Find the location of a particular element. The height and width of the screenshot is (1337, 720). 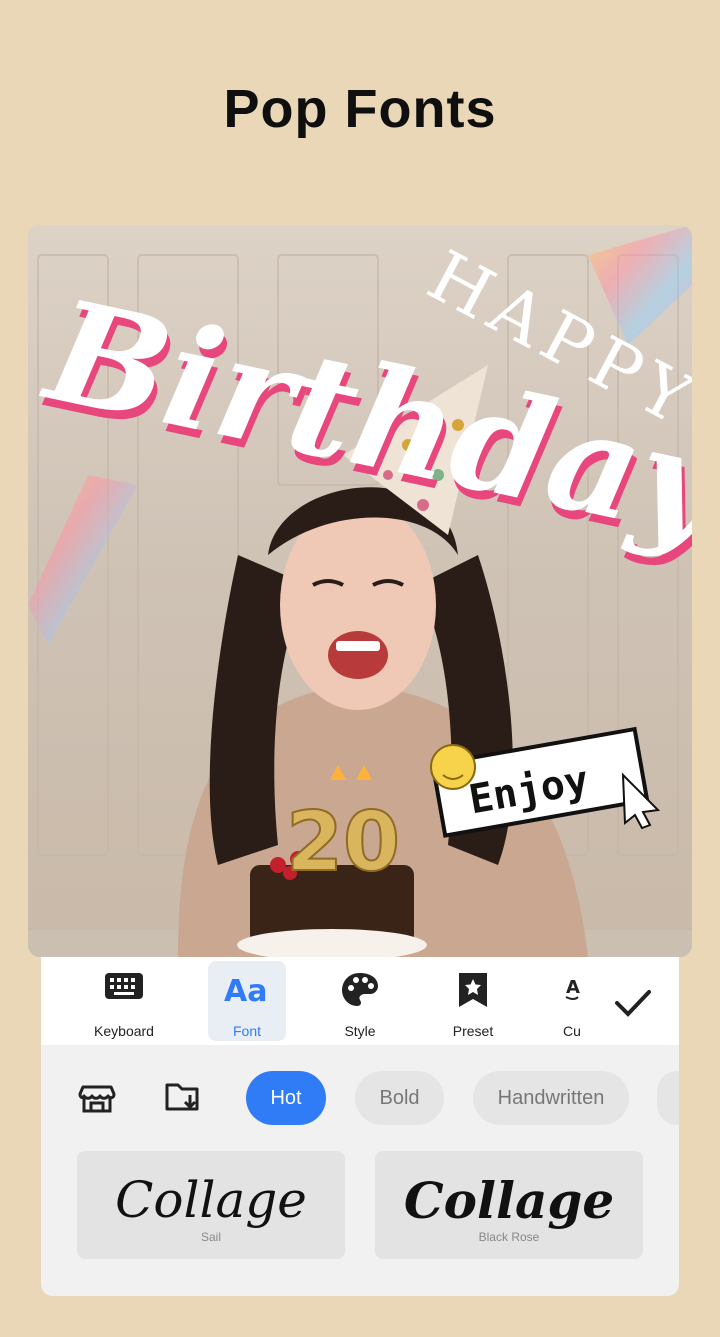

curve-text-icon: A is located at coordinates (572, 988).